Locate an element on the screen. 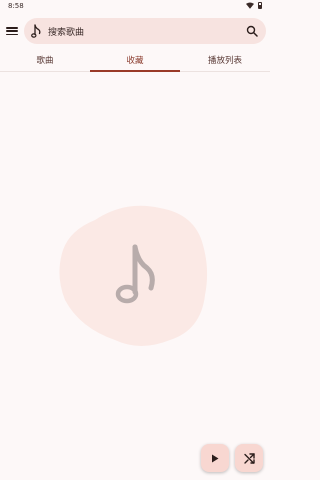  shuffle-icon is located at coordinates (249, 458).